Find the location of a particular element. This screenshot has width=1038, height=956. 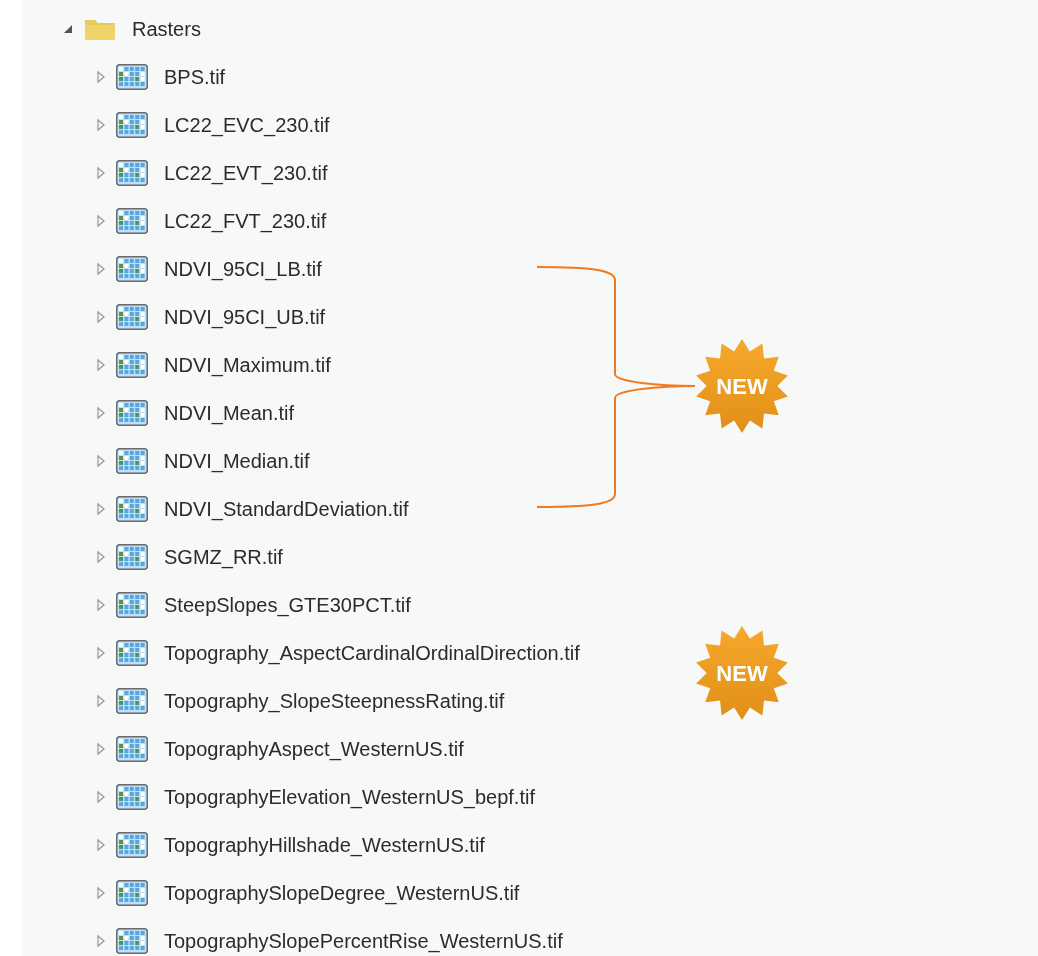

folder-icon is located at coordinates (100, 29).